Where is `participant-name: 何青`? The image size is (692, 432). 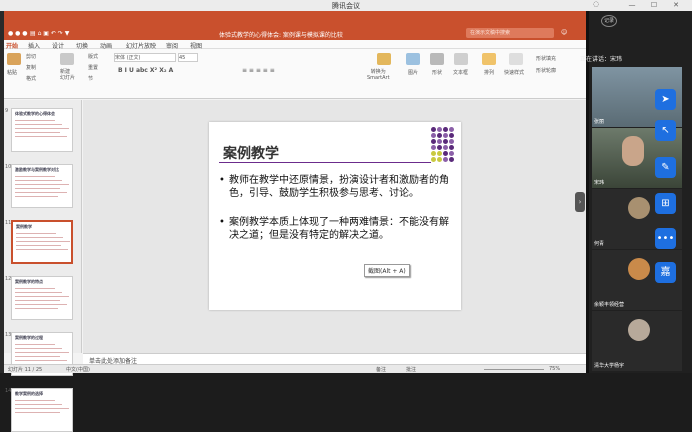
participant-name: 何青 is located at coordinates (599, 244).